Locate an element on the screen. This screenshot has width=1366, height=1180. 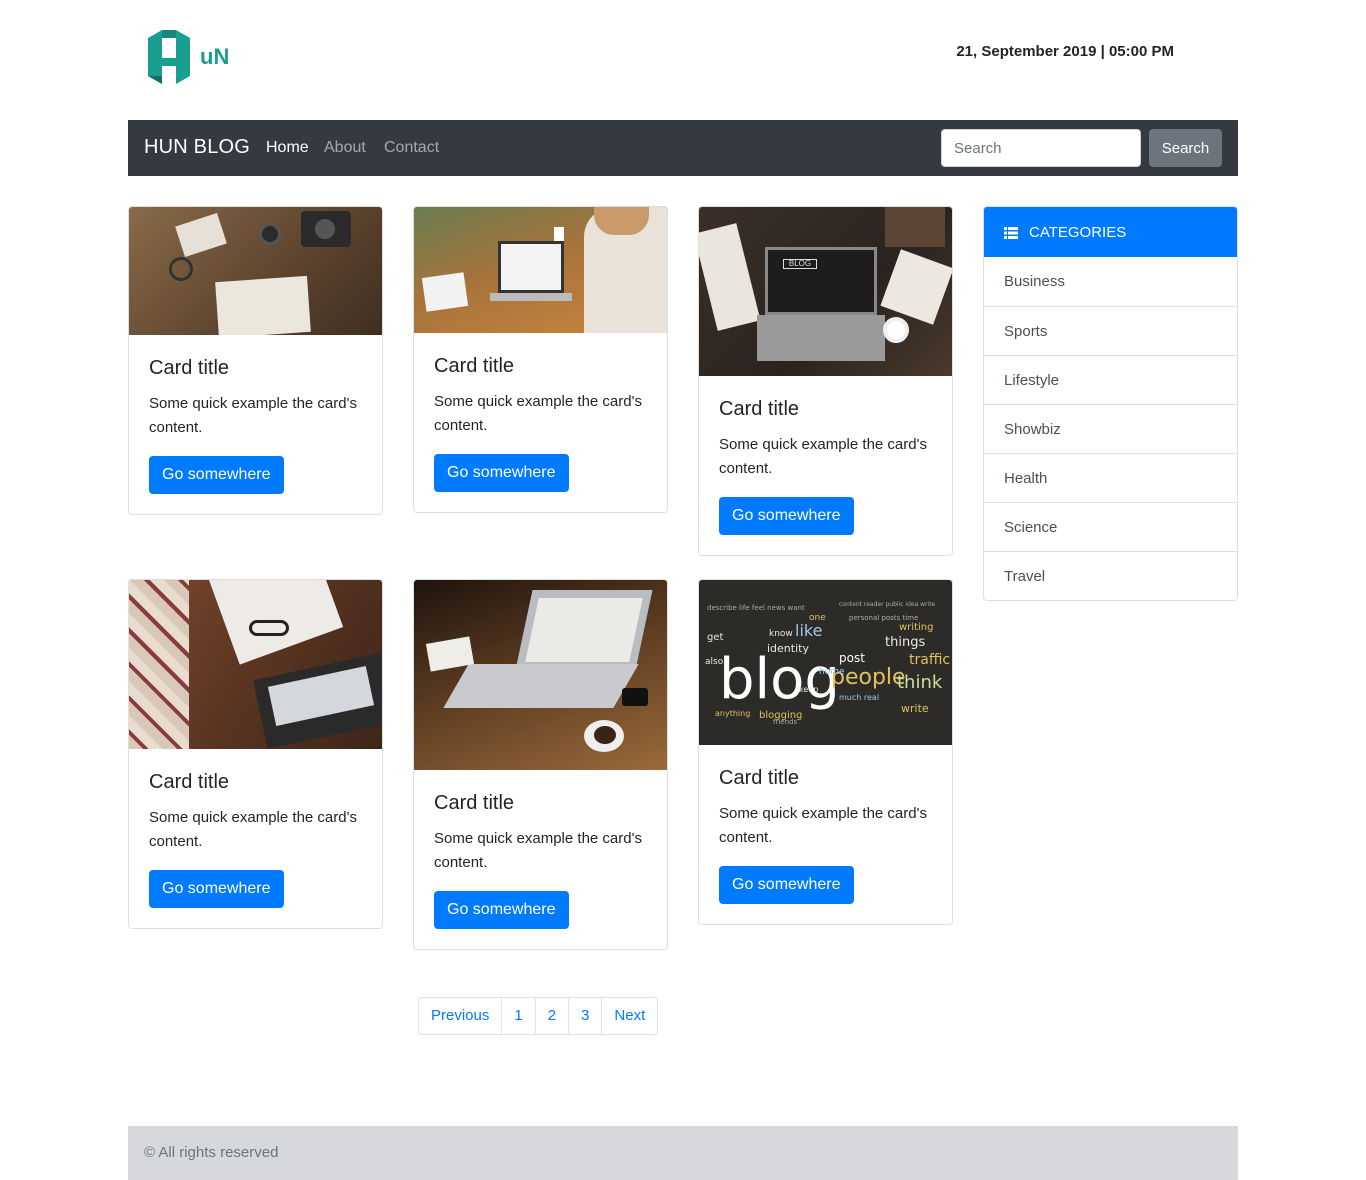
blog-laptop-photo: BLOG is located at coordinates (825, 291).